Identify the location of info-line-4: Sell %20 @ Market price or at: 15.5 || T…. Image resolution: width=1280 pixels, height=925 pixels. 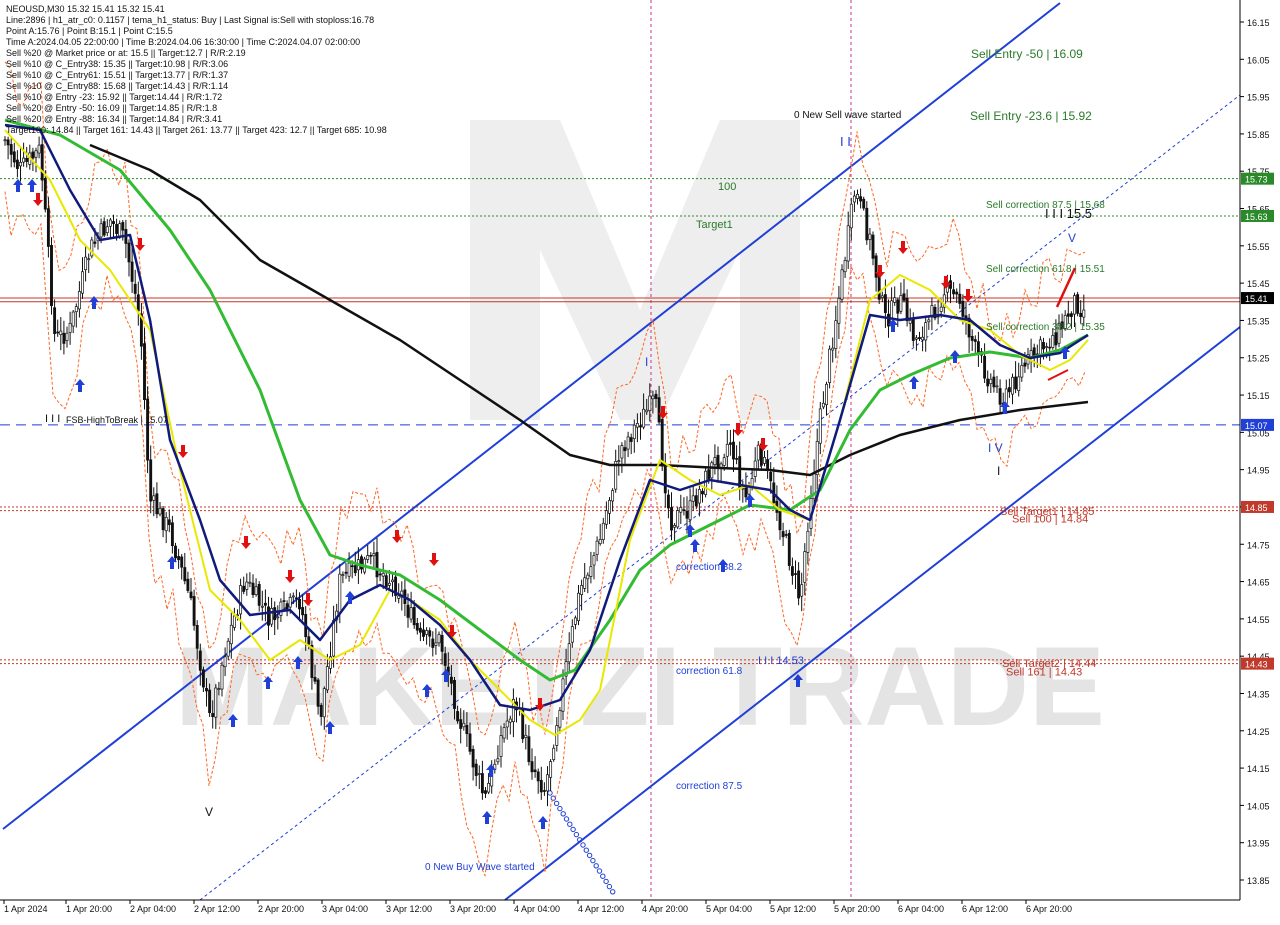
(126, 53).